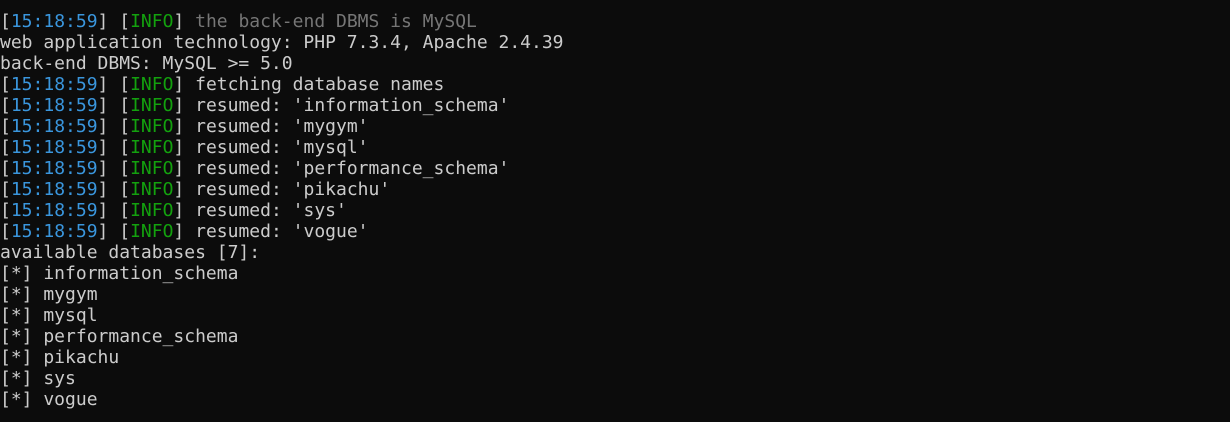 The width and height of the screenshot is (1230, 422). Describe the element at coordinates (282, 399) in the screenshot. I see `output-line: [*] vogue` at that location.